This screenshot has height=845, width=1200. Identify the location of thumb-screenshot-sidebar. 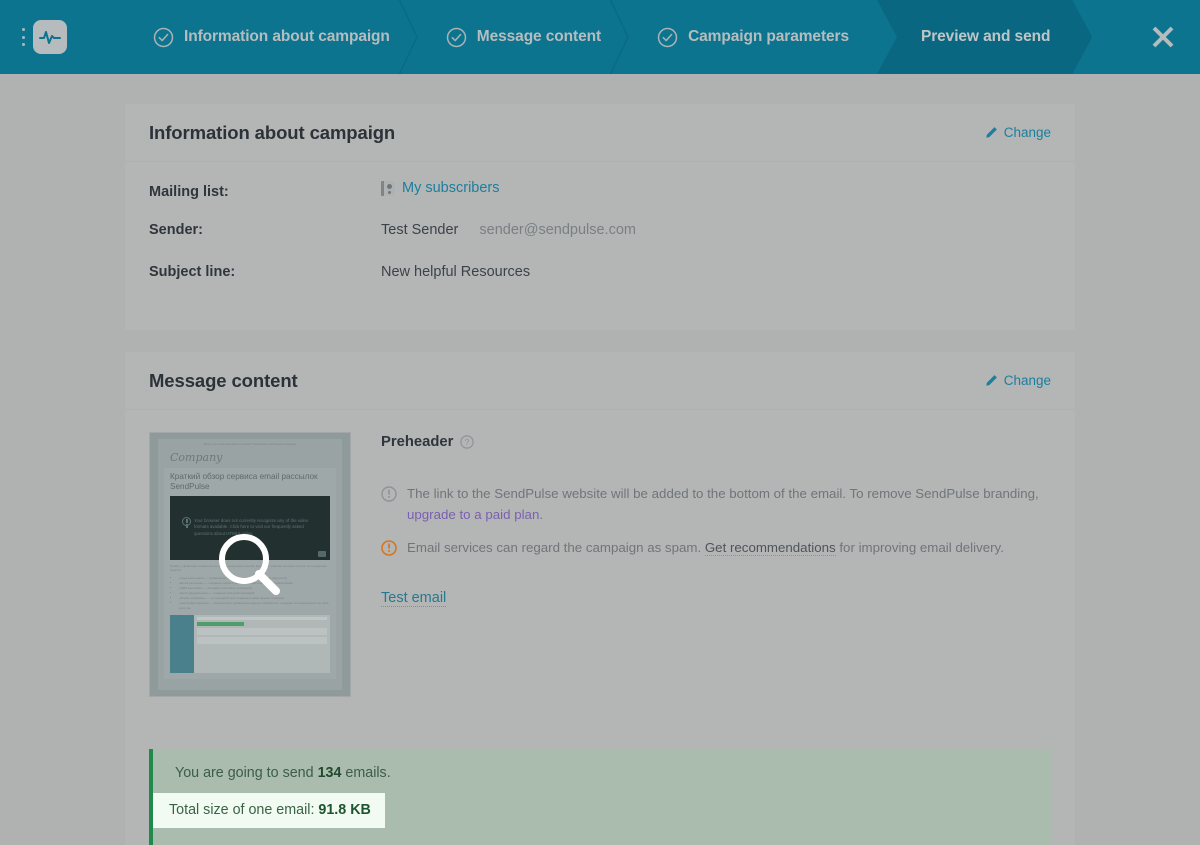
(182, 643).